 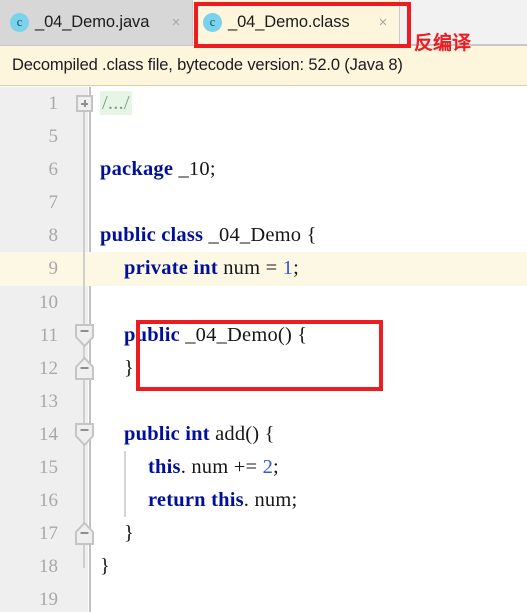 What do you see at coordinates (250, 268) in the screenshot?
I see `code-token-plain: num =` at bounding box center [250, 268].